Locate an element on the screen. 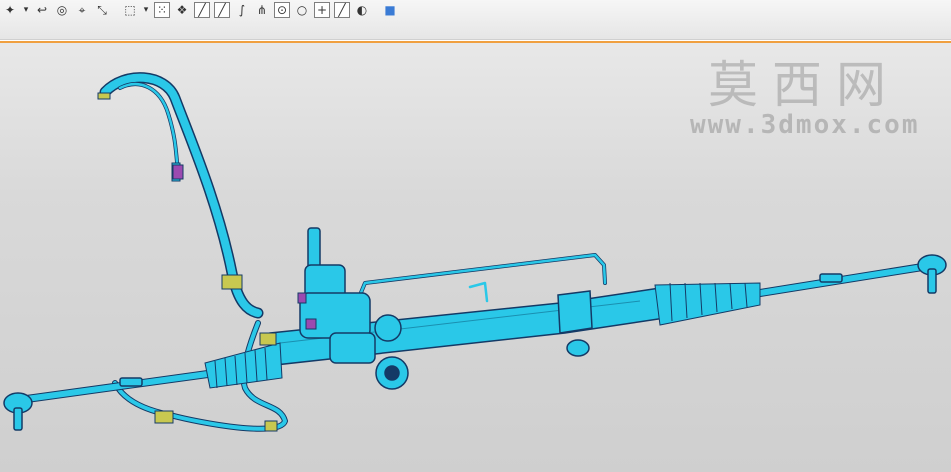 The image size is (951, 472). snap-icon: ⌖ is located at coordinates (82, 10).